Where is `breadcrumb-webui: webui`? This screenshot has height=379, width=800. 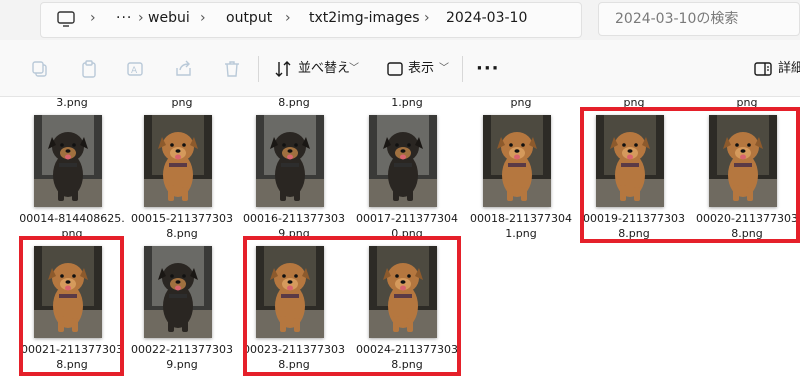
breadcrumb-webui: webui is located at coordinates (169, 18).